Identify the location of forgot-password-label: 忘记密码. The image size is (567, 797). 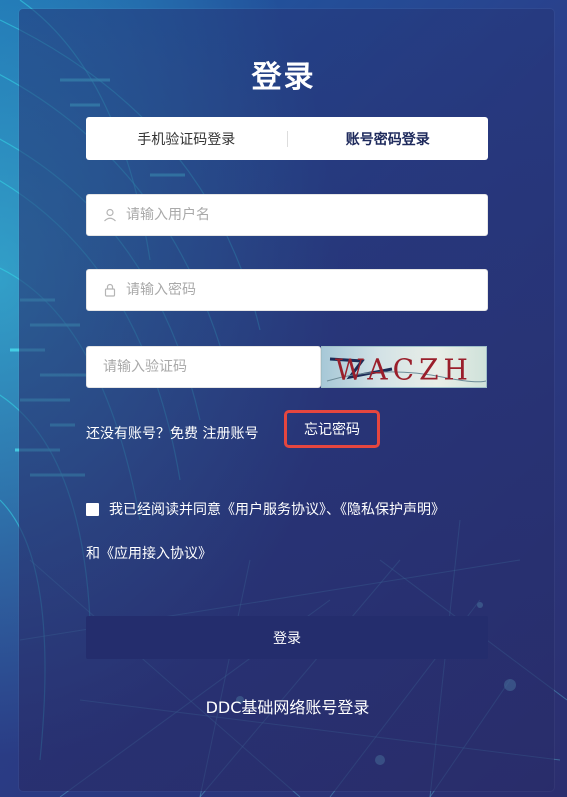
(332, 430).